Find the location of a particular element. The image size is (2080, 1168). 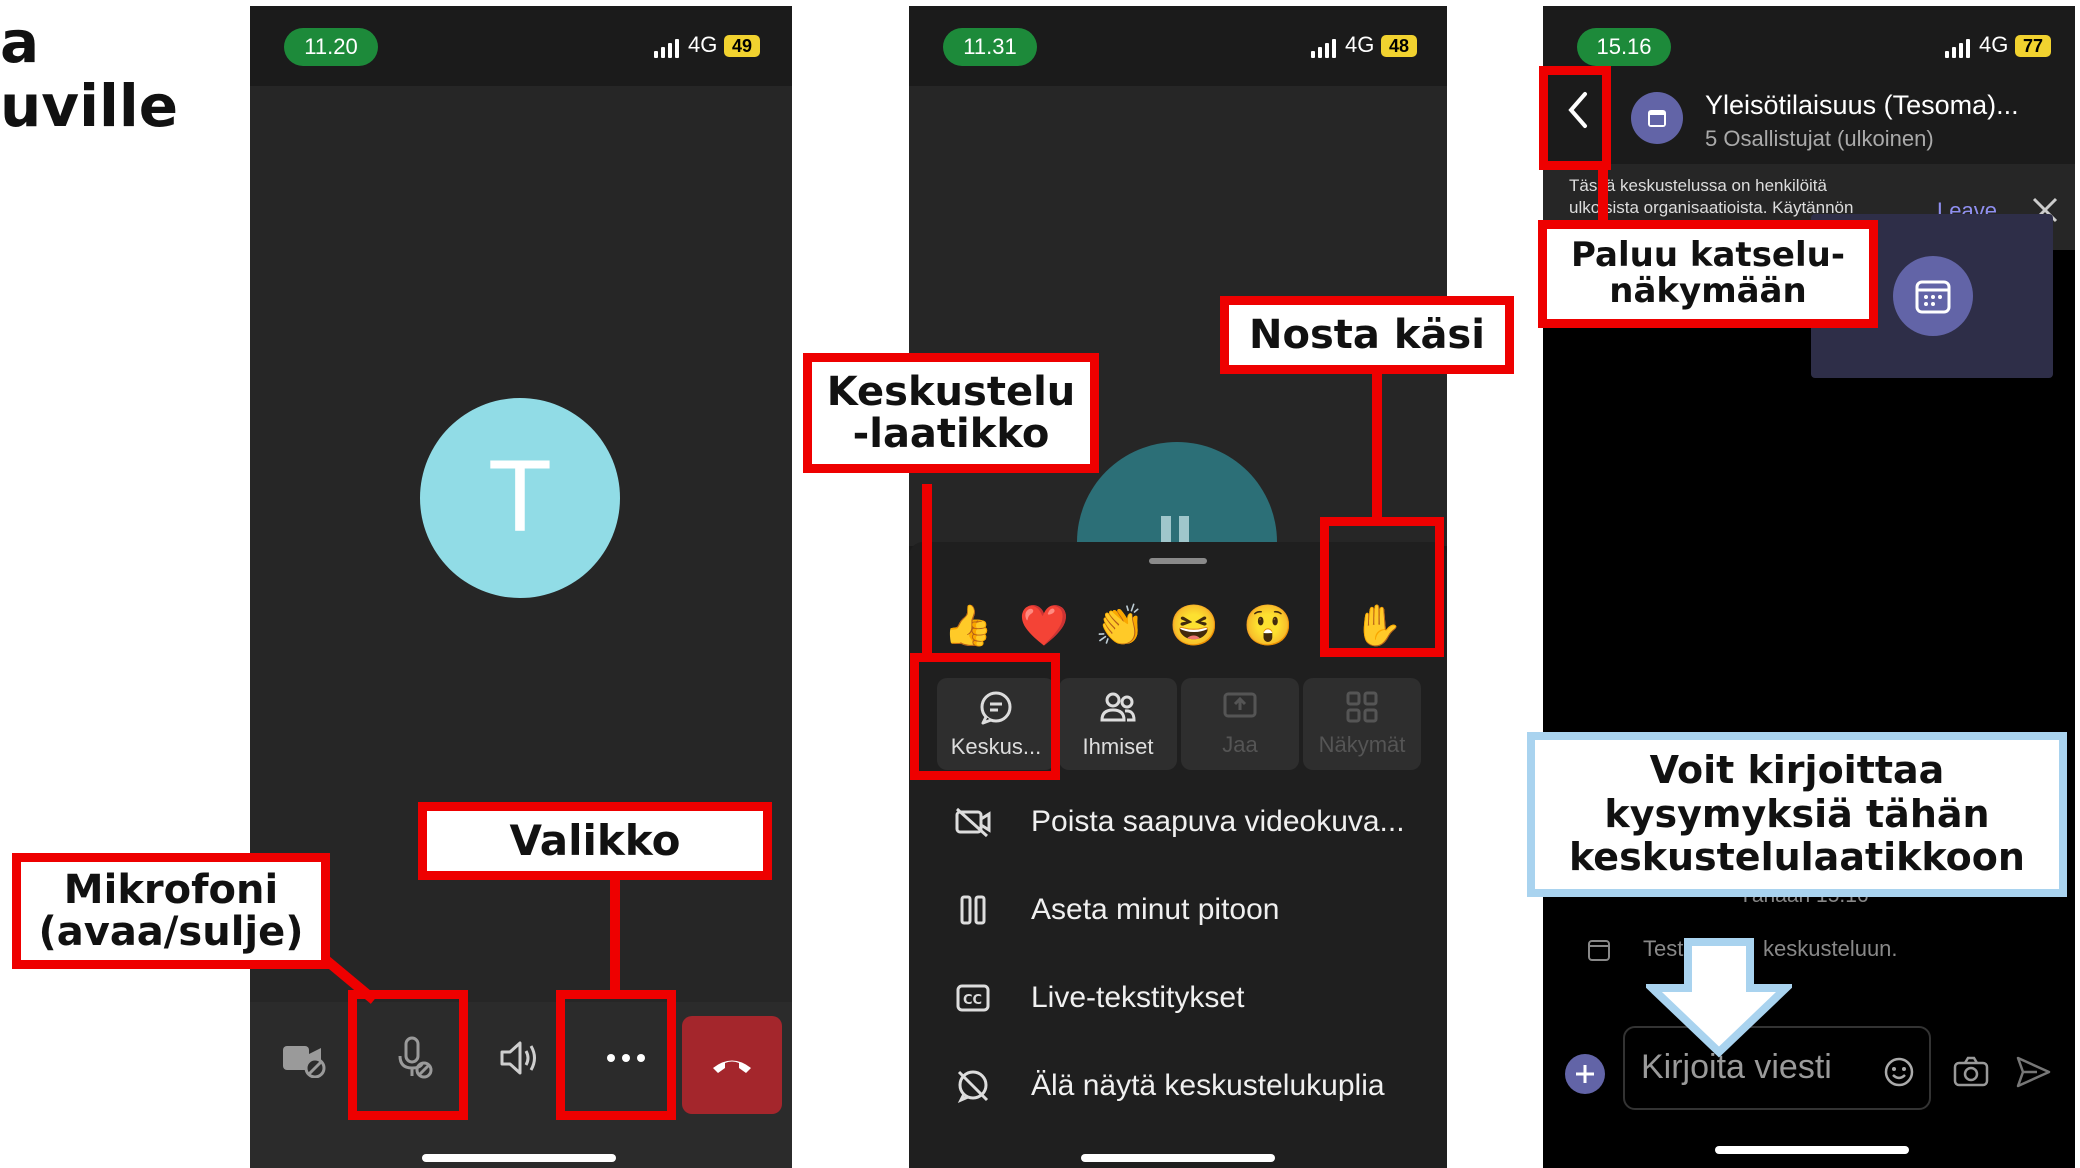

battery-icon: 77 is located at coordinates (2033, 46).